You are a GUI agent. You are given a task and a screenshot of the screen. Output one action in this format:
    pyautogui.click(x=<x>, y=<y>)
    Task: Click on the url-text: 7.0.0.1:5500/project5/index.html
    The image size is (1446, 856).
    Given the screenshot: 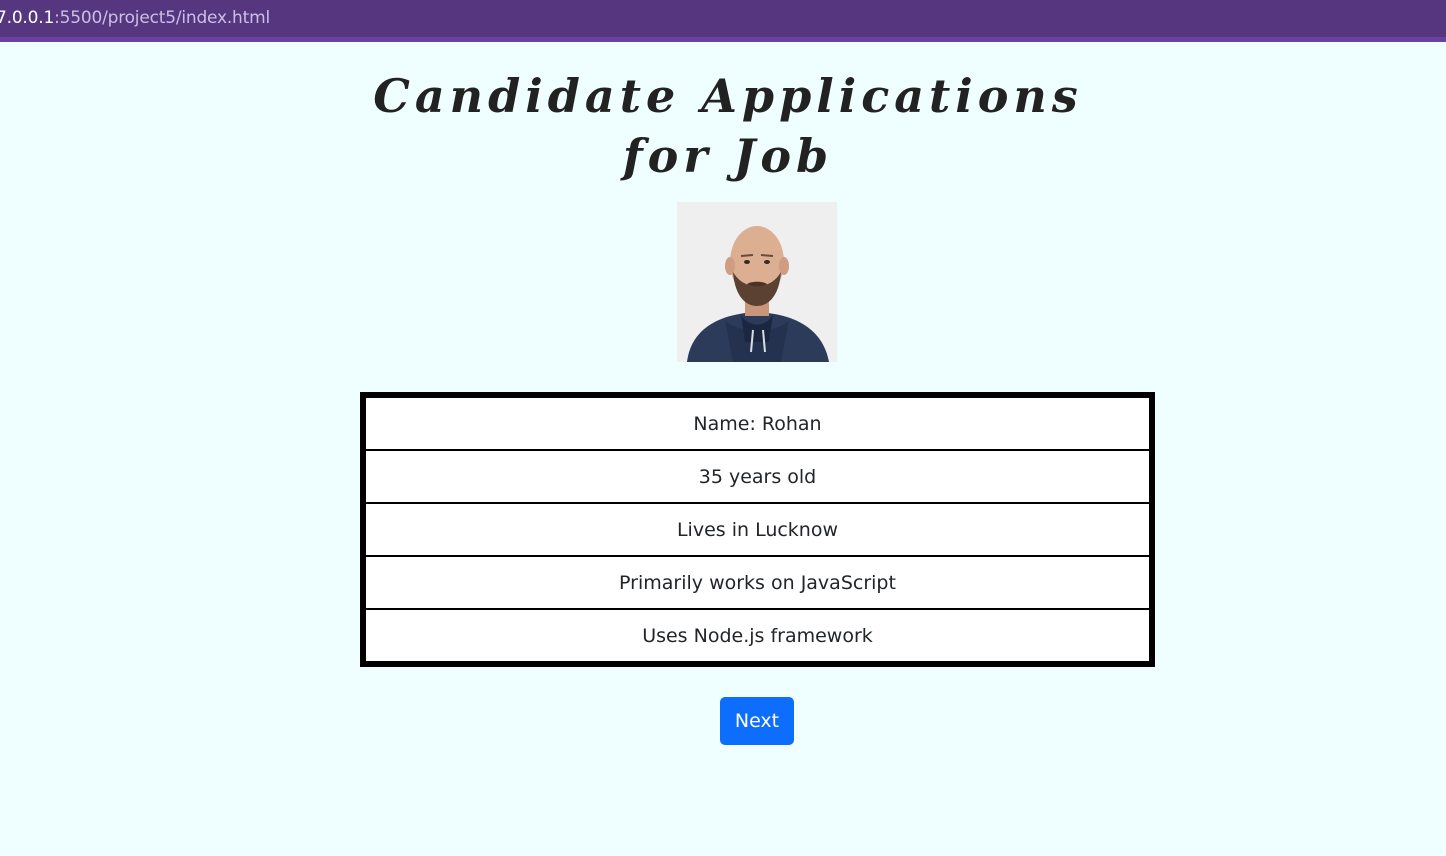 What is the action you would take?
    pyautogui.click(x=135, y=18)
    